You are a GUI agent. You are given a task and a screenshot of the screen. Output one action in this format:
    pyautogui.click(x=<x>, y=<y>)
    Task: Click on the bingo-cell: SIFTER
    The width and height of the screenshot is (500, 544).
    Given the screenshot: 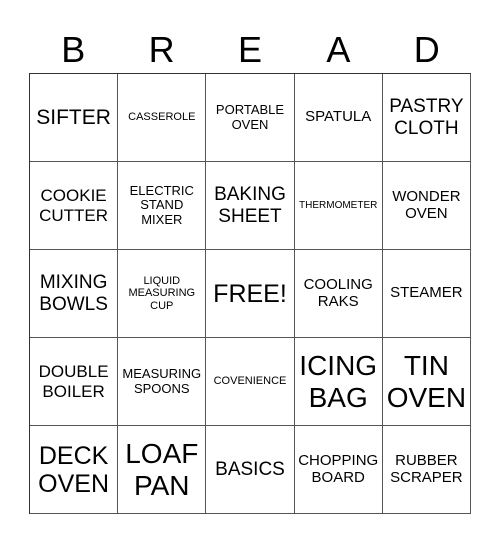 What is the action you would take?
    pyautogui.click(x=74, y=118)
    